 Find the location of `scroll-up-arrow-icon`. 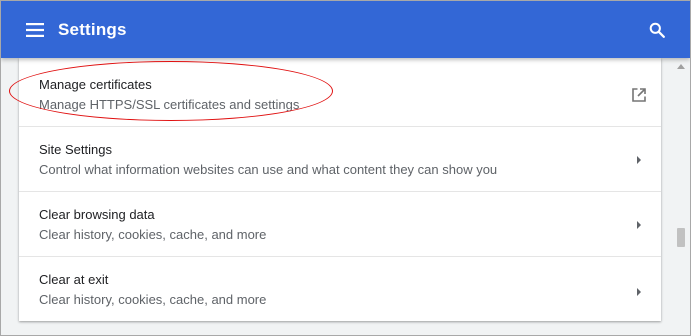

scroll-up-arrow-icon is located at coordinates (681, 66).